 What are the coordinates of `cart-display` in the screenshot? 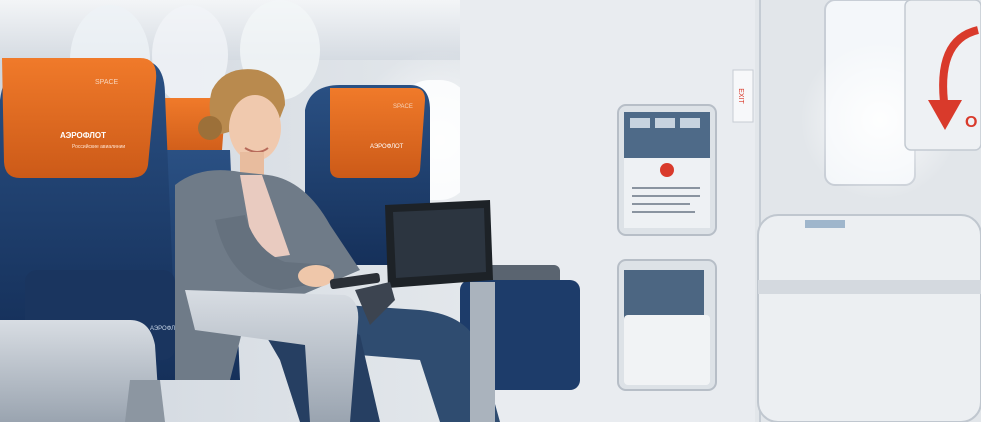 It's located at (825, 224).